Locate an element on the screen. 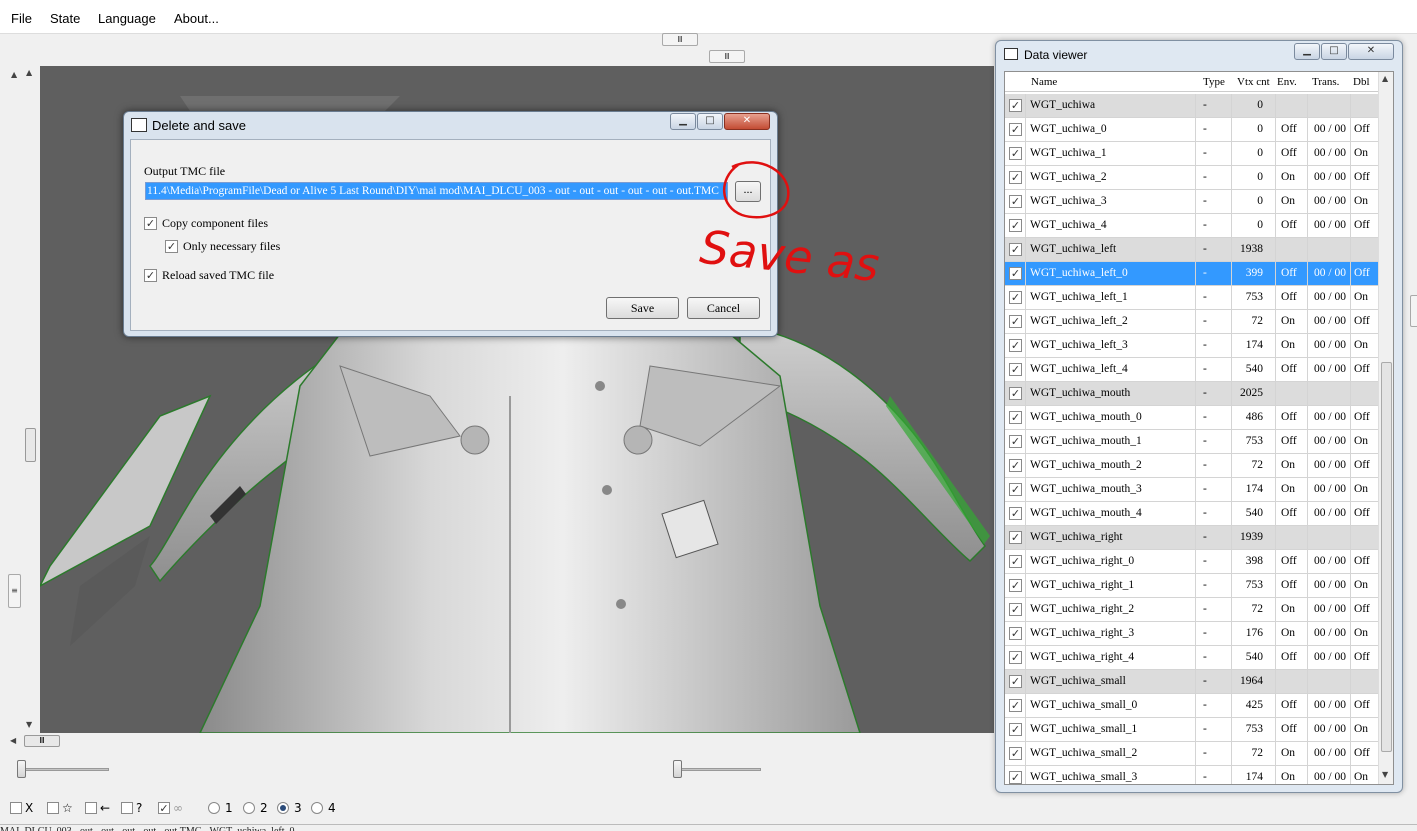  scroll-left-arrow: ◀ is located at coordinates (13, 740).